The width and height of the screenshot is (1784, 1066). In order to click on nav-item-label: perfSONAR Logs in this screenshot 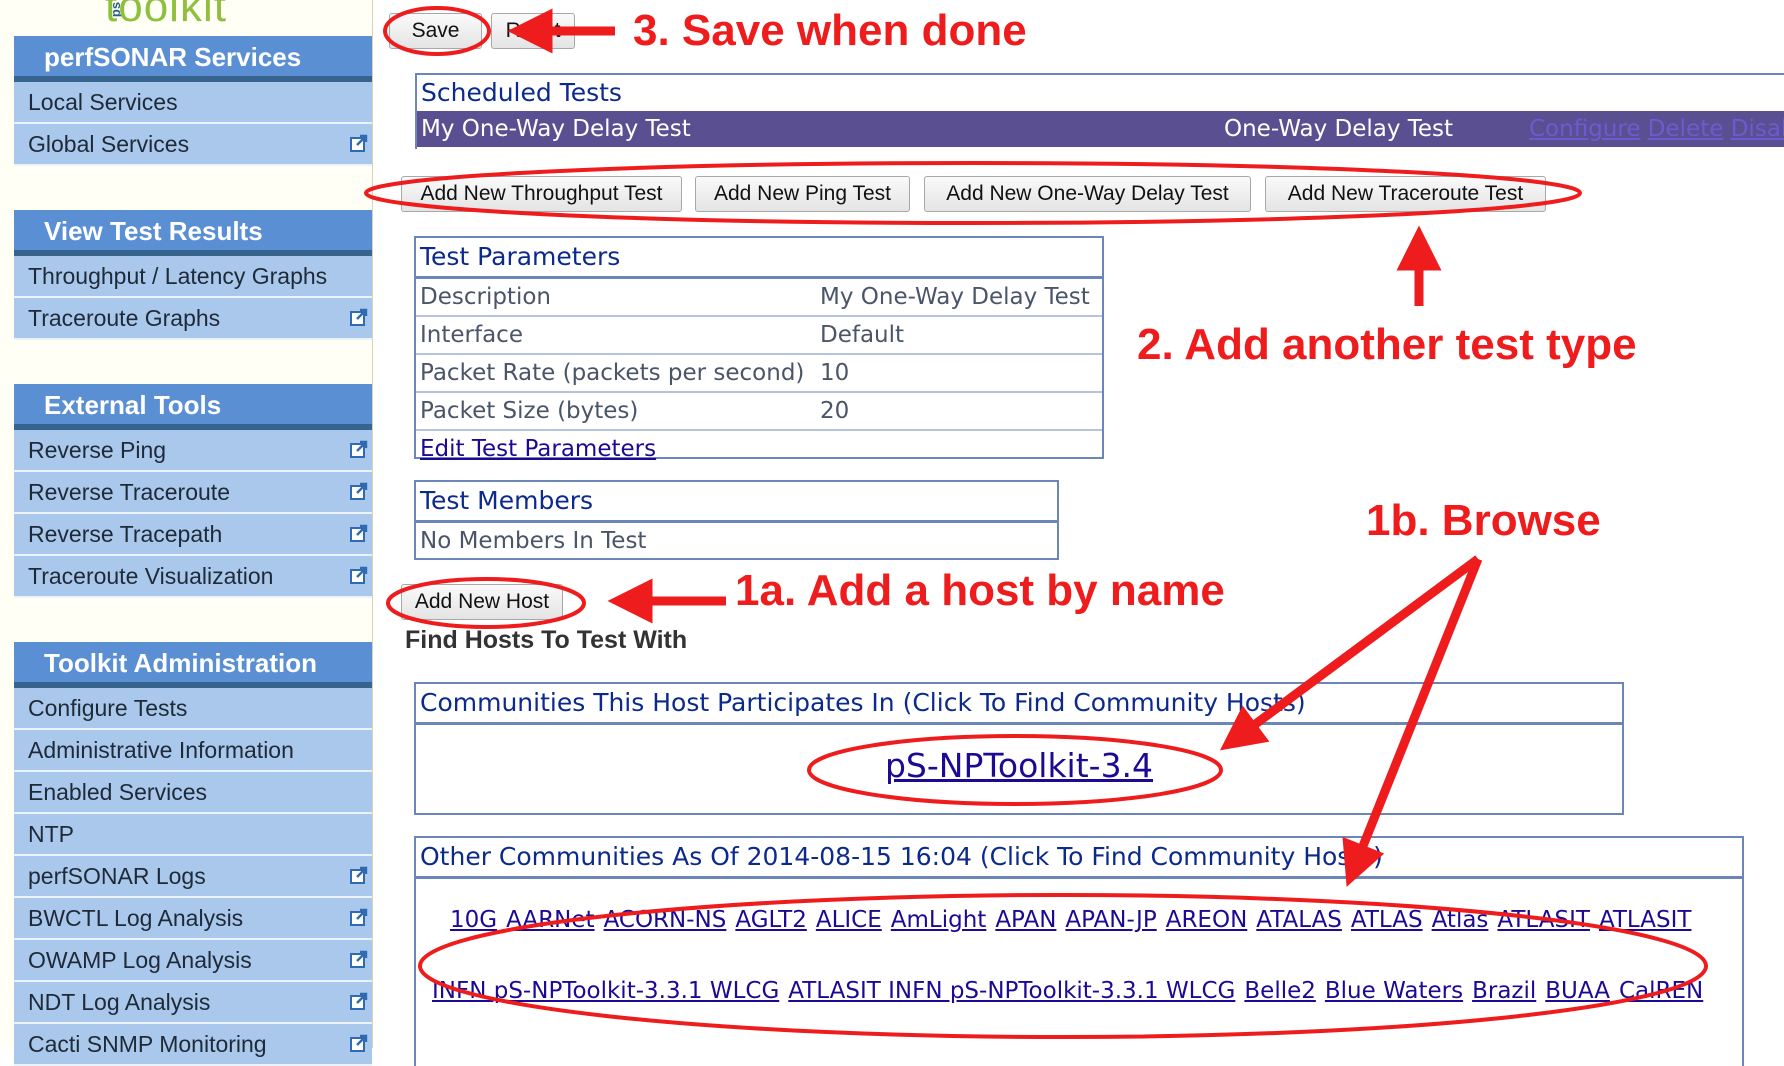, I will do `click(117, 876)`.